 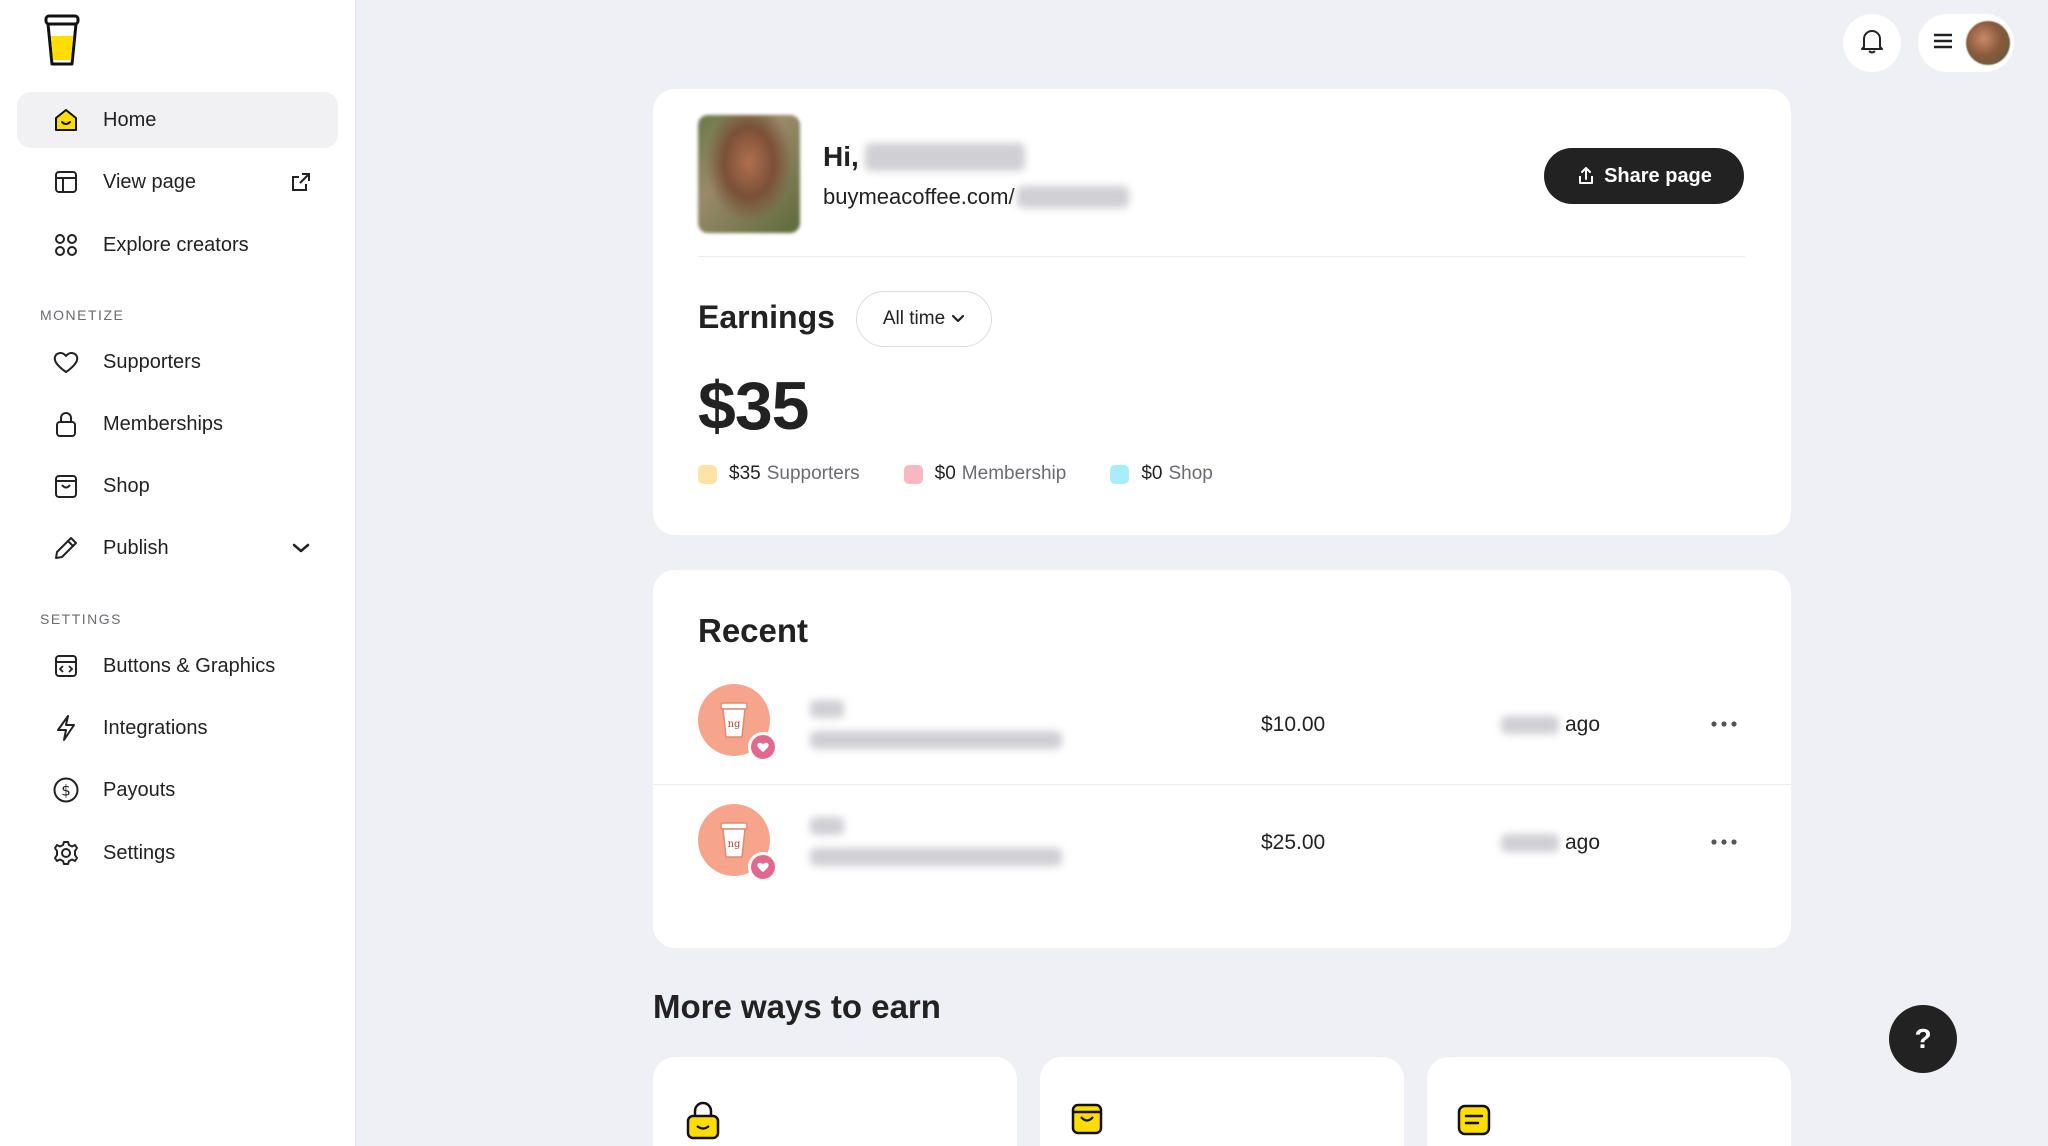 I want to click on sidebar-item-integrations: Integrations, so click(x=177, y=728).